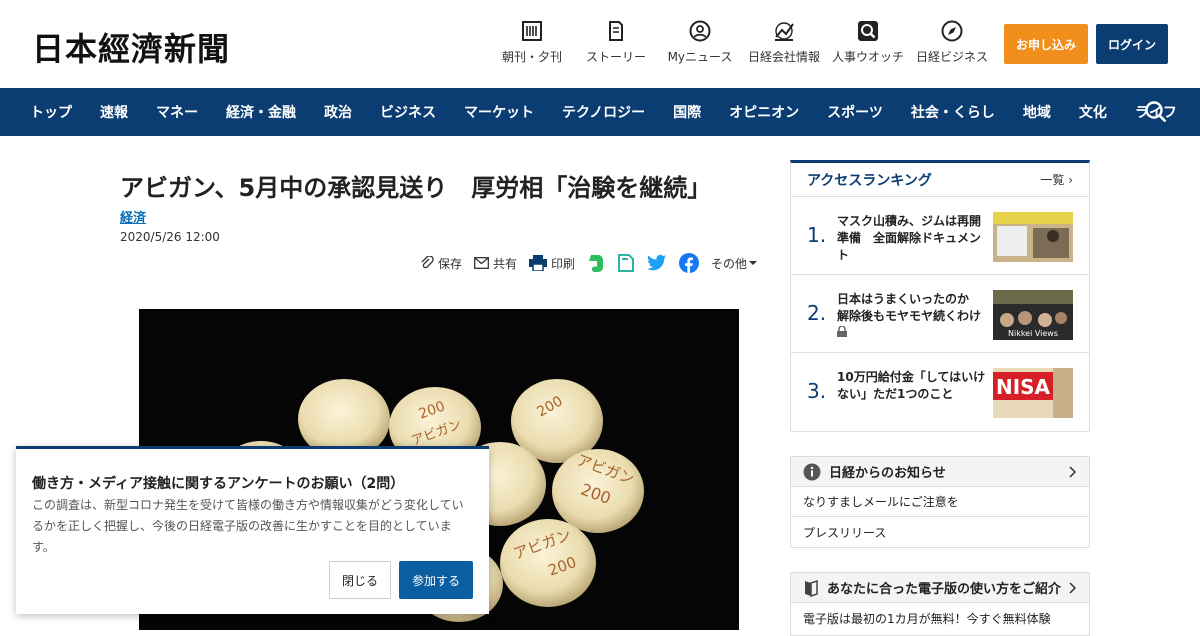 The image size is (1200, 636). I want to click on header-nav-business: 日経ビジネス, so click(952, 42).